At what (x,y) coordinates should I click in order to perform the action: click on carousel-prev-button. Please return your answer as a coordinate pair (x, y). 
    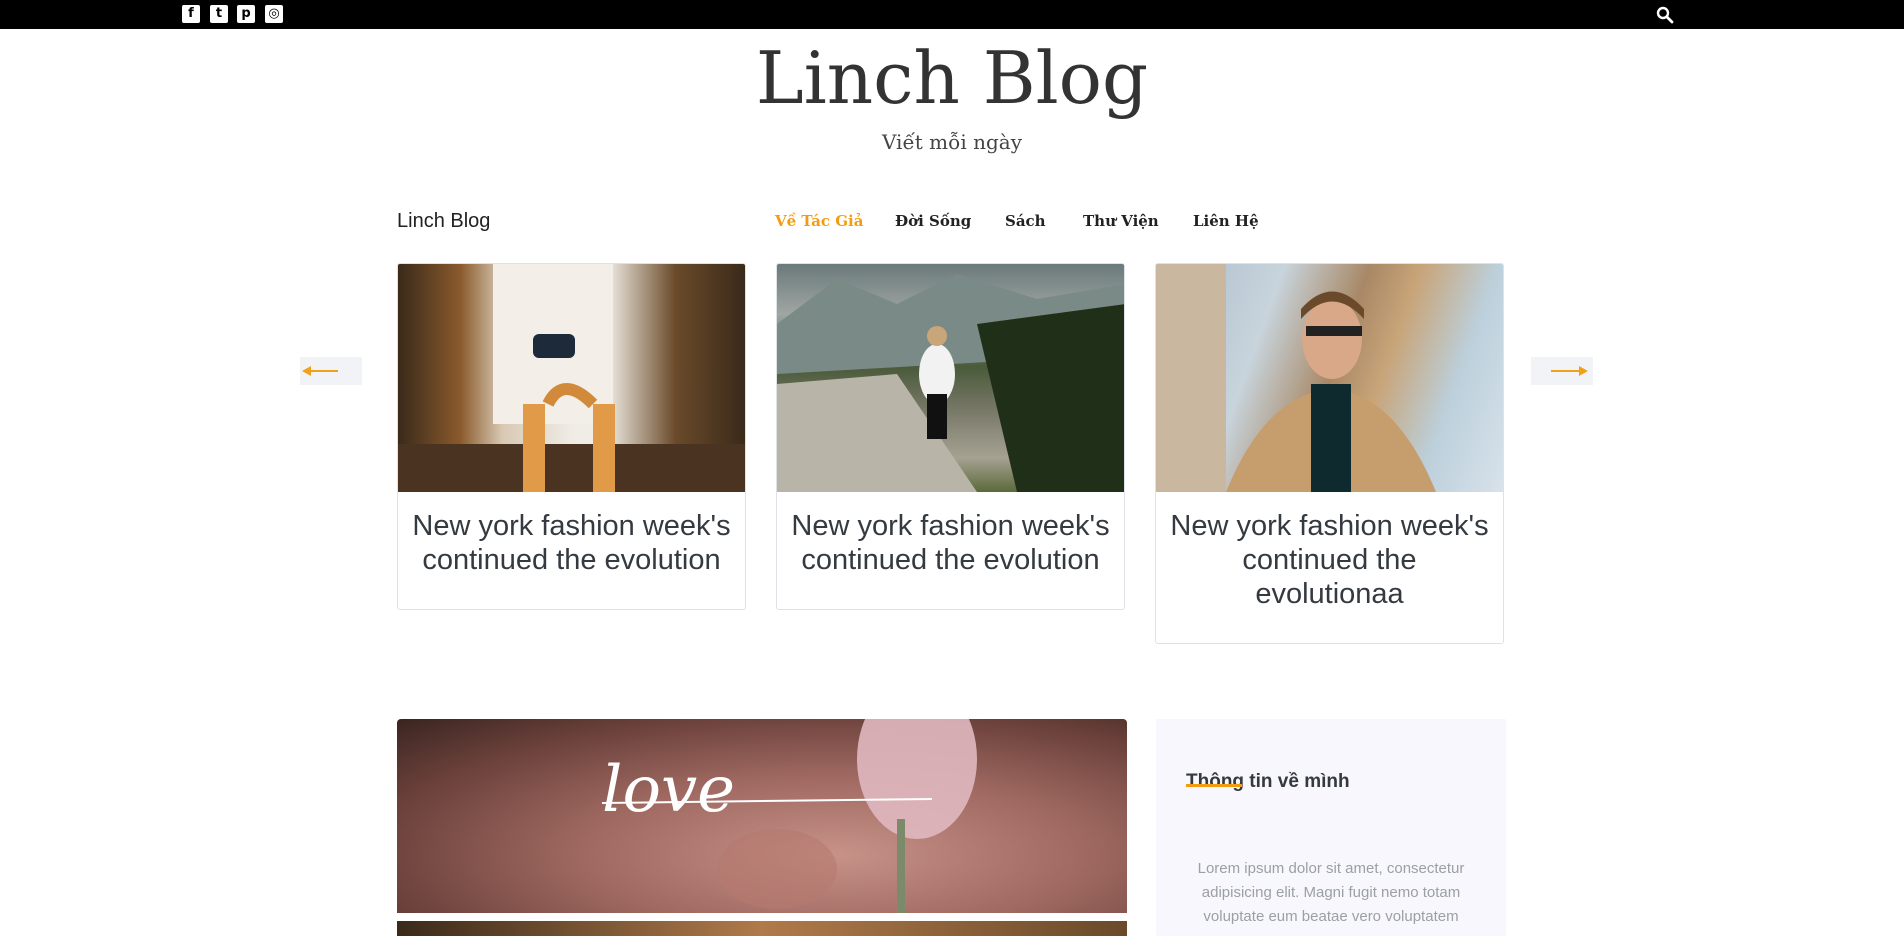
    Looking at the image, I should click on (331, 371).